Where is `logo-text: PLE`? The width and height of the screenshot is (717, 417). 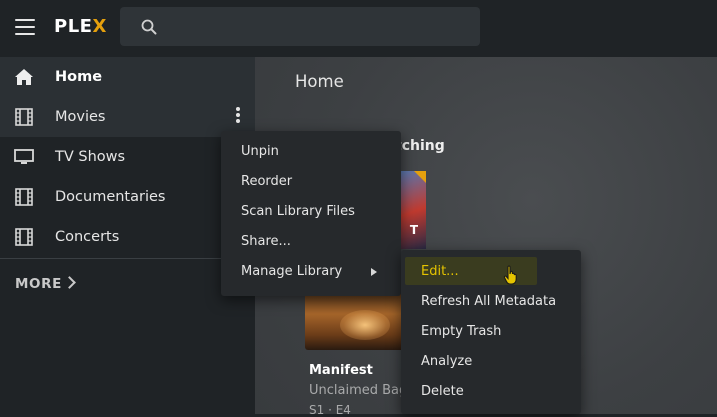
logo-text: PLE is located at coordinates (73, 26).